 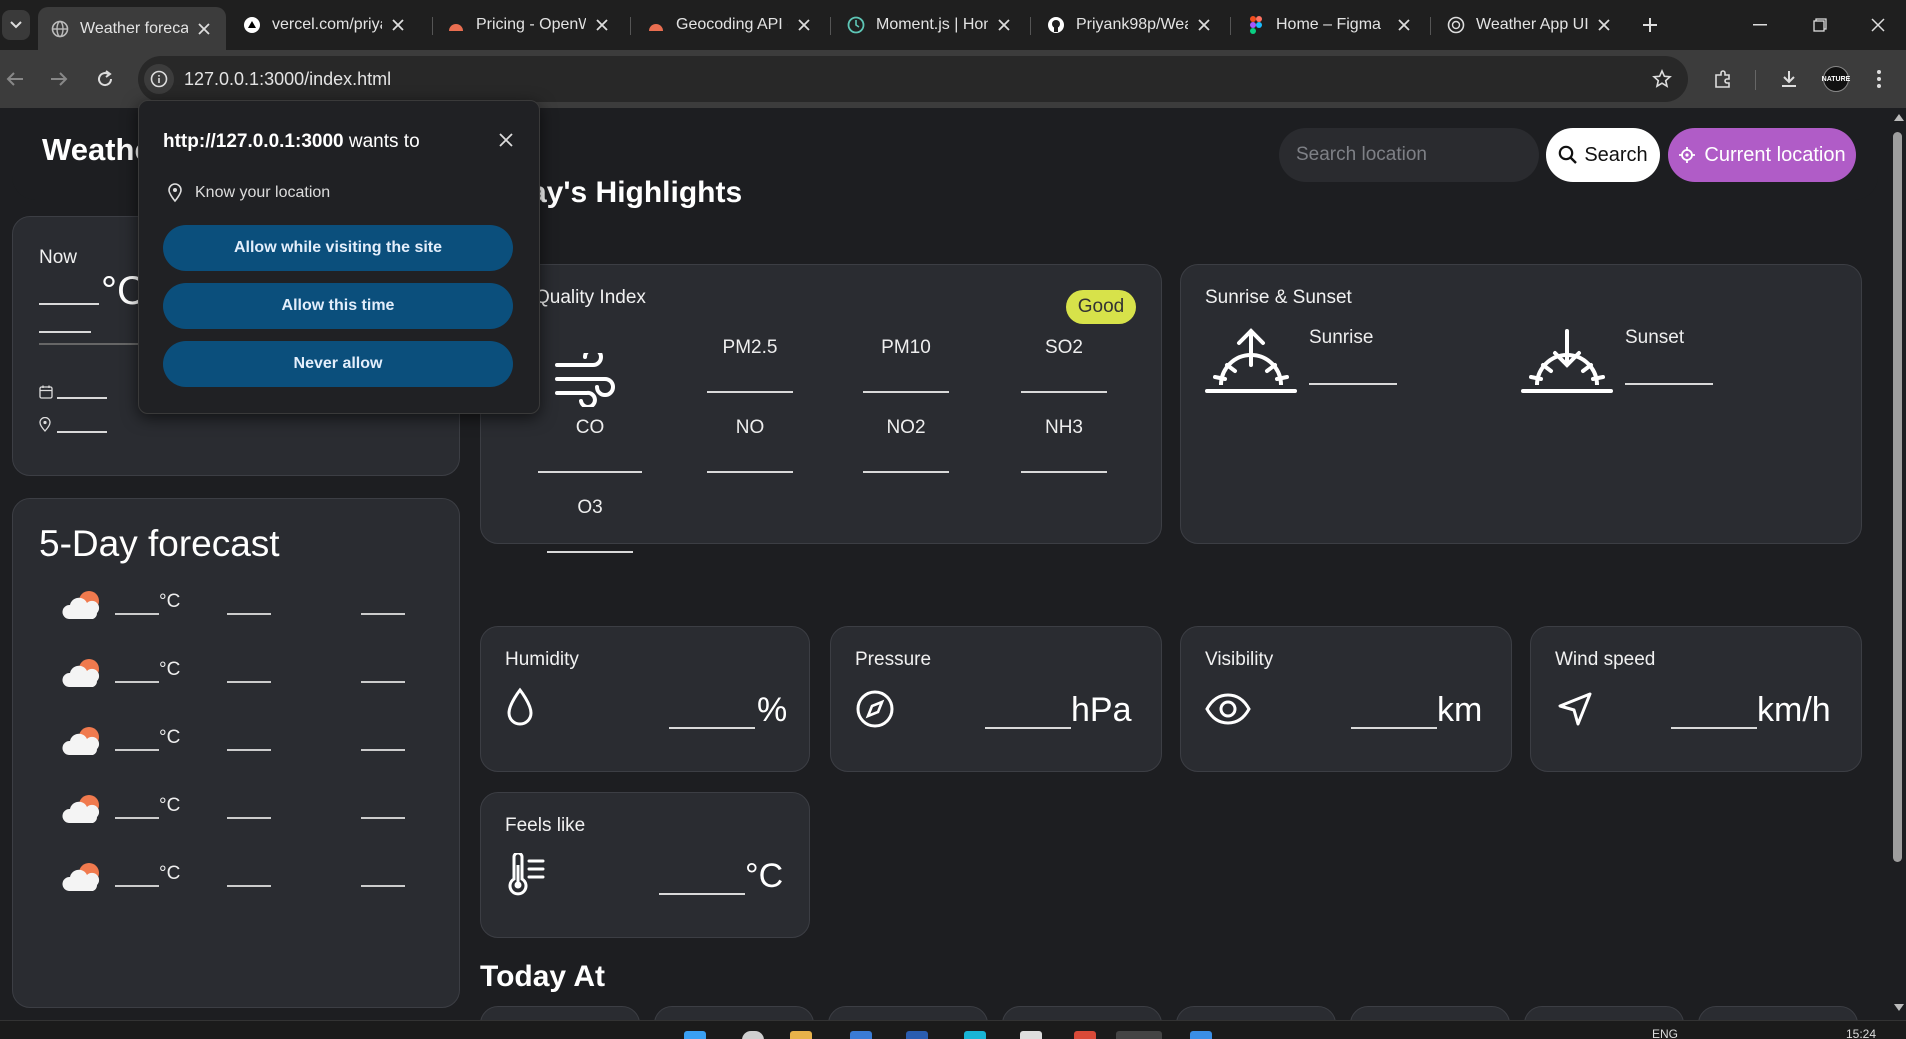 What do you see at coordinates (1723, 79) in the screenshot?
I see `extensions-button` at bounding box center [1723, 79].